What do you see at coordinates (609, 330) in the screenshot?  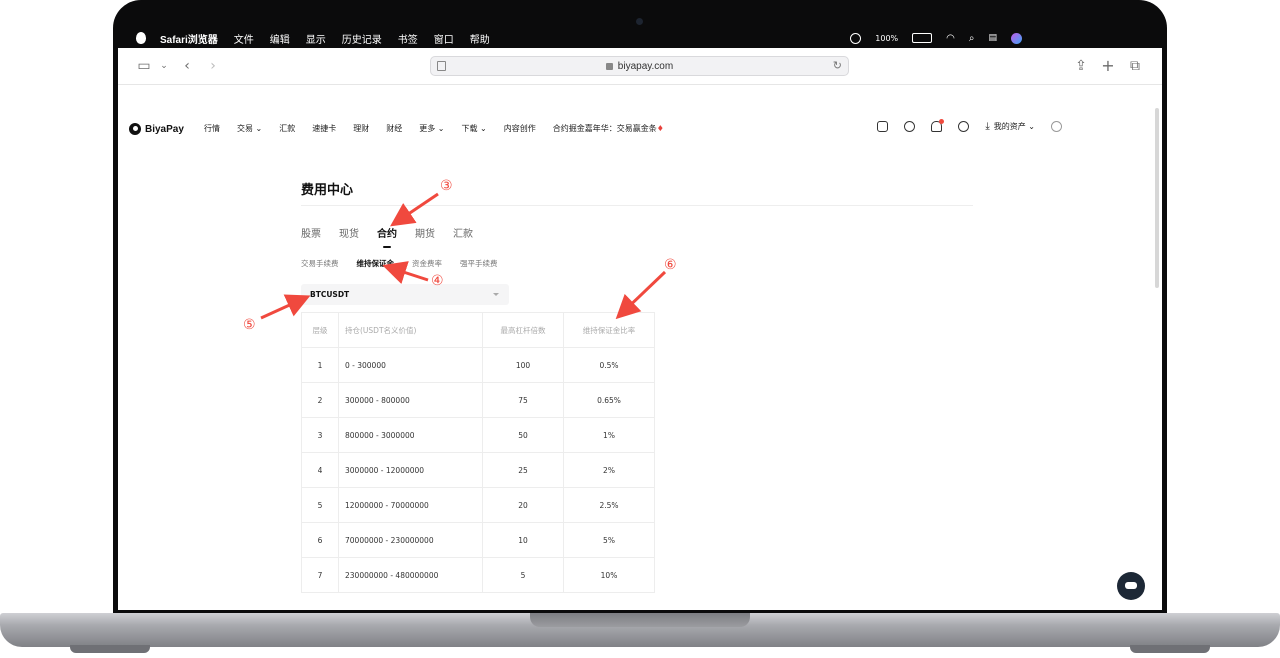 I see `col-mm-rate: 维持保证金比率` at bounding box center [609, 330].